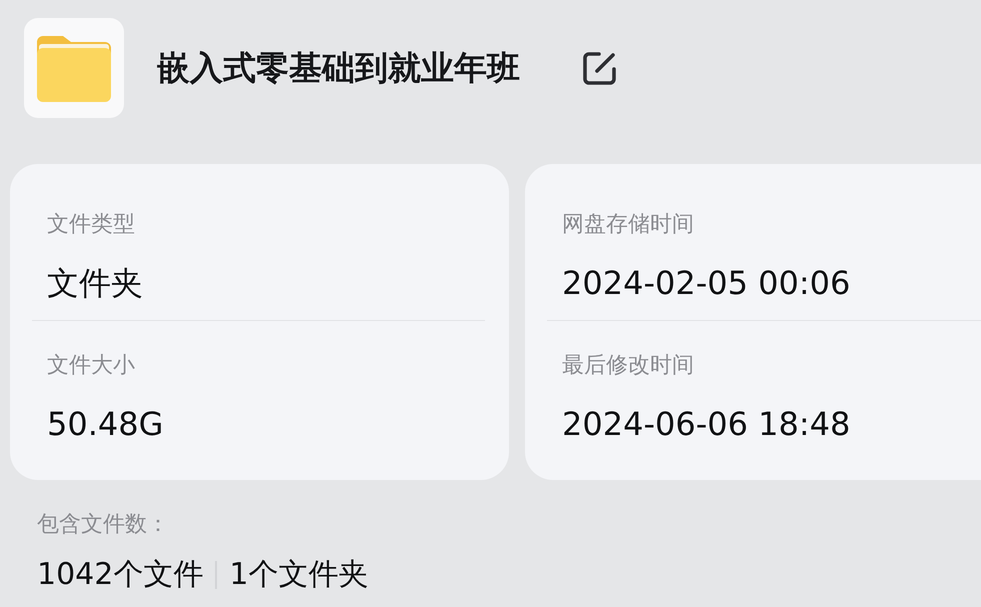 The width and height of the screenshot is (981, 607). What do you see at coordinates (338, 68) in the screenshot?
I see `folder-title: 嵌入式零基础到就业年班` at bounding box center [338, 68].